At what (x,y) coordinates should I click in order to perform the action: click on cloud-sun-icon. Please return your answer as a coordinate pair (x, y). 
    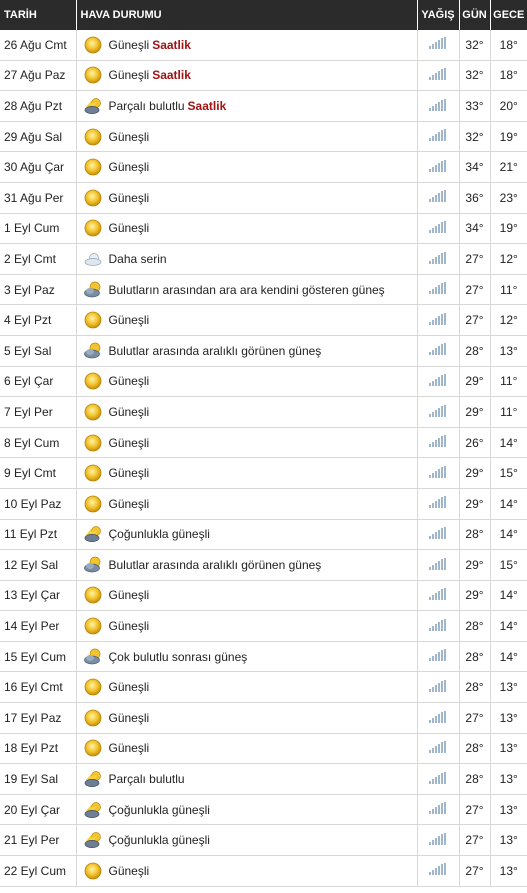
    Looking at the image, I should click on (93, 351).